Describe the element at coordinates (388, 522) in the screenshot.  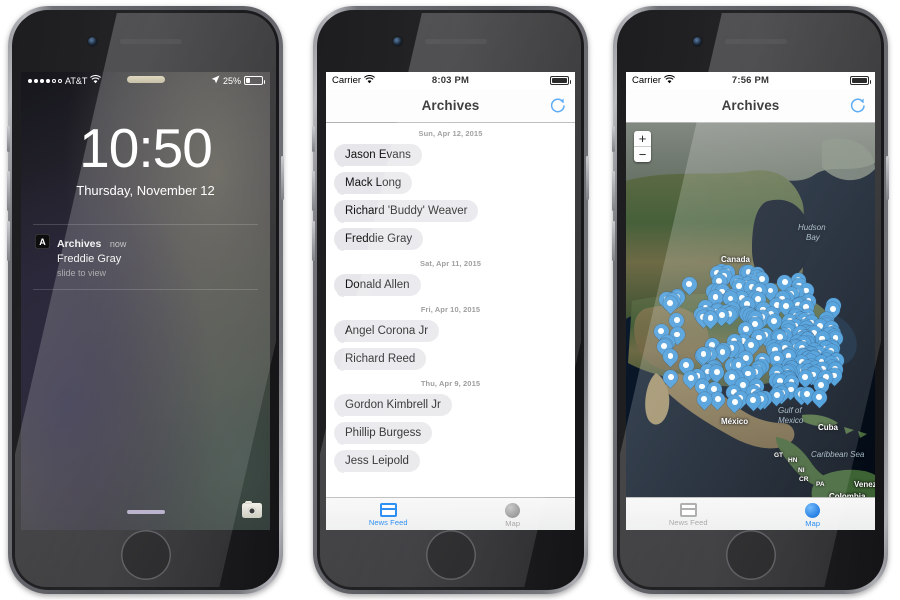
I see `tab-label: News Feed` at that location.